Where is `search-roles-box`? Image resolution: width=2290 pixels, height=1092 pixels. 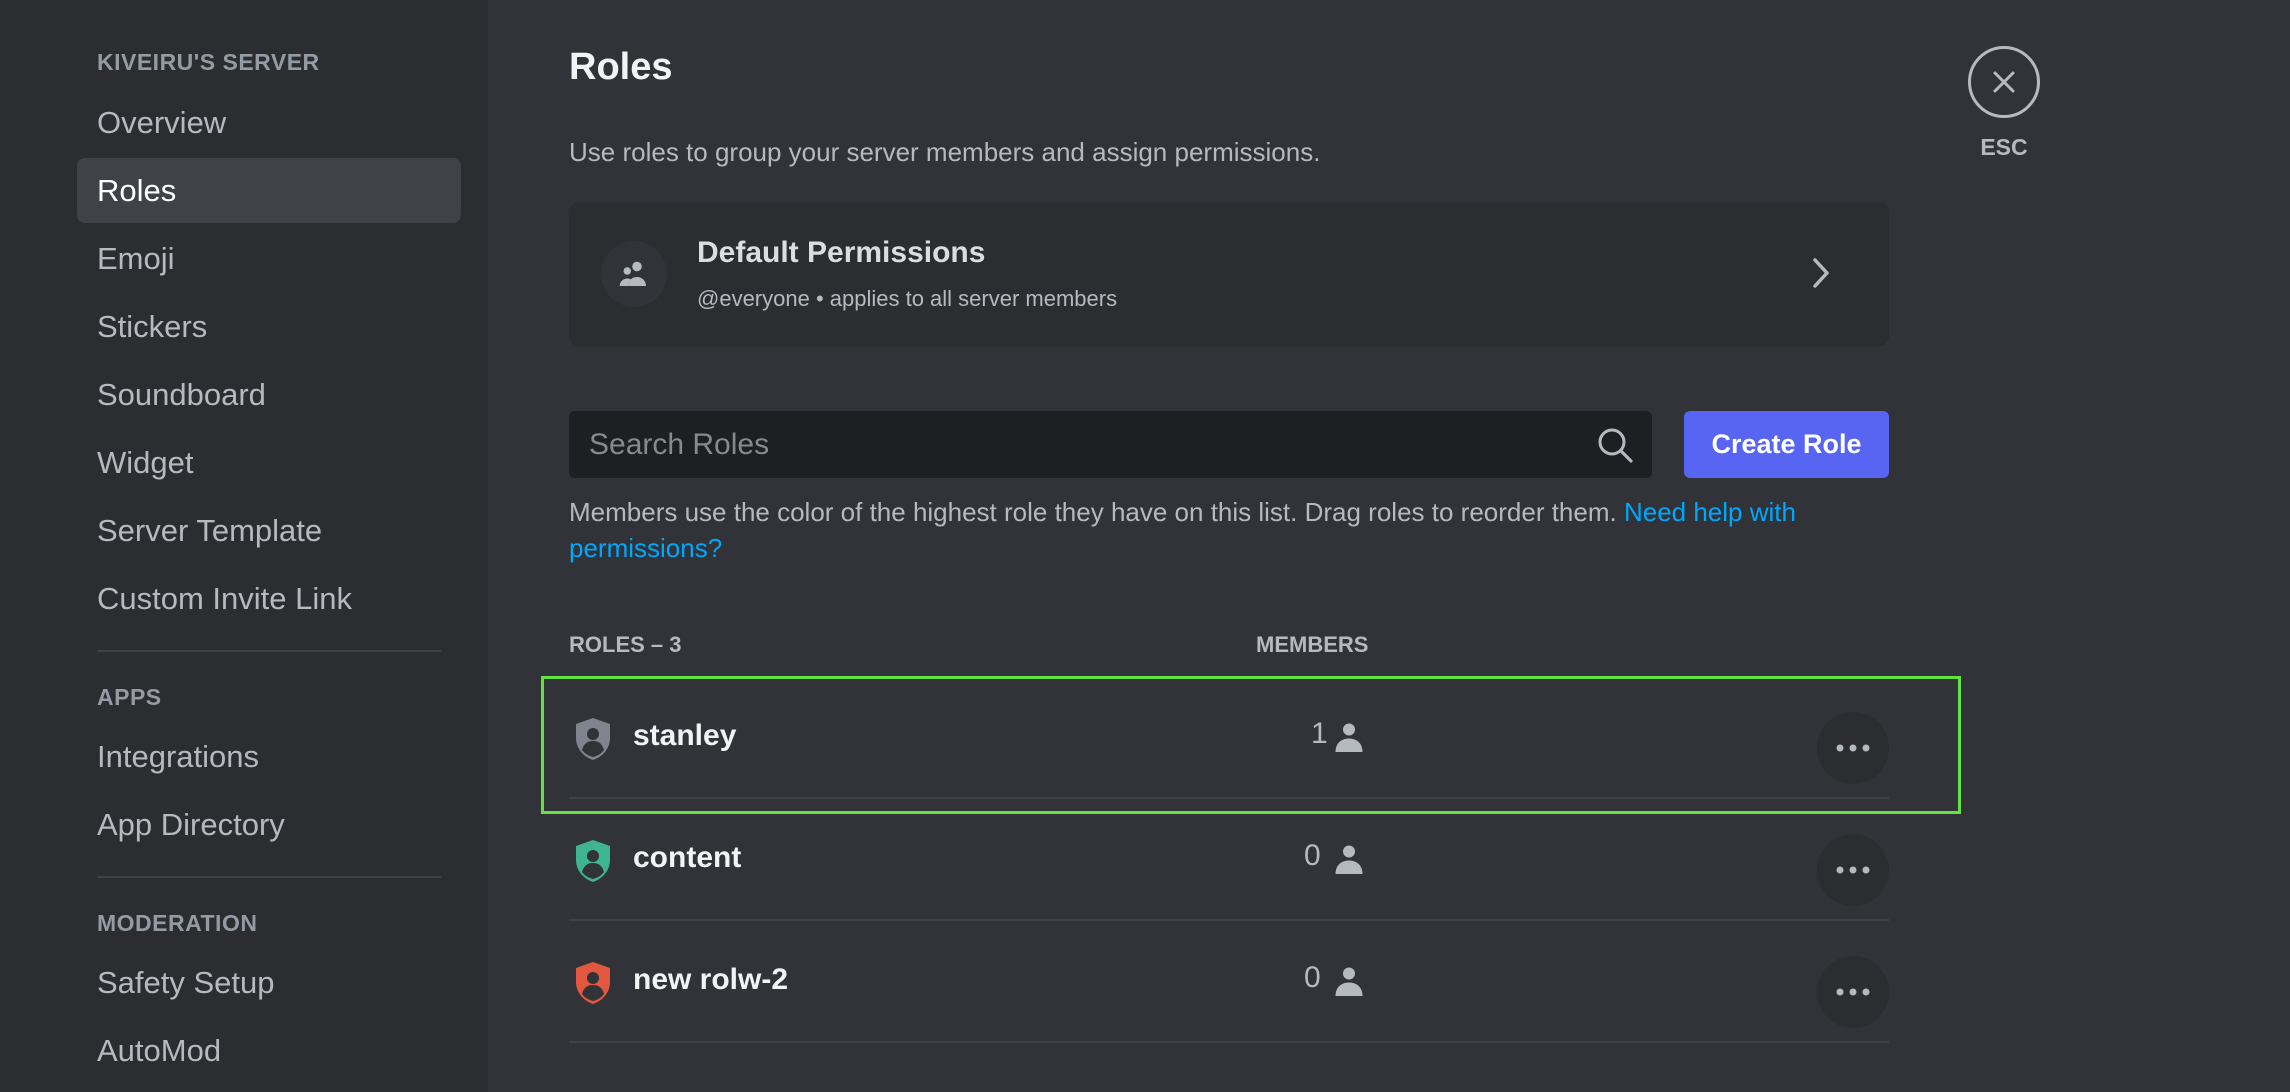
search-roles-box is located at coordinates (1110, 444).